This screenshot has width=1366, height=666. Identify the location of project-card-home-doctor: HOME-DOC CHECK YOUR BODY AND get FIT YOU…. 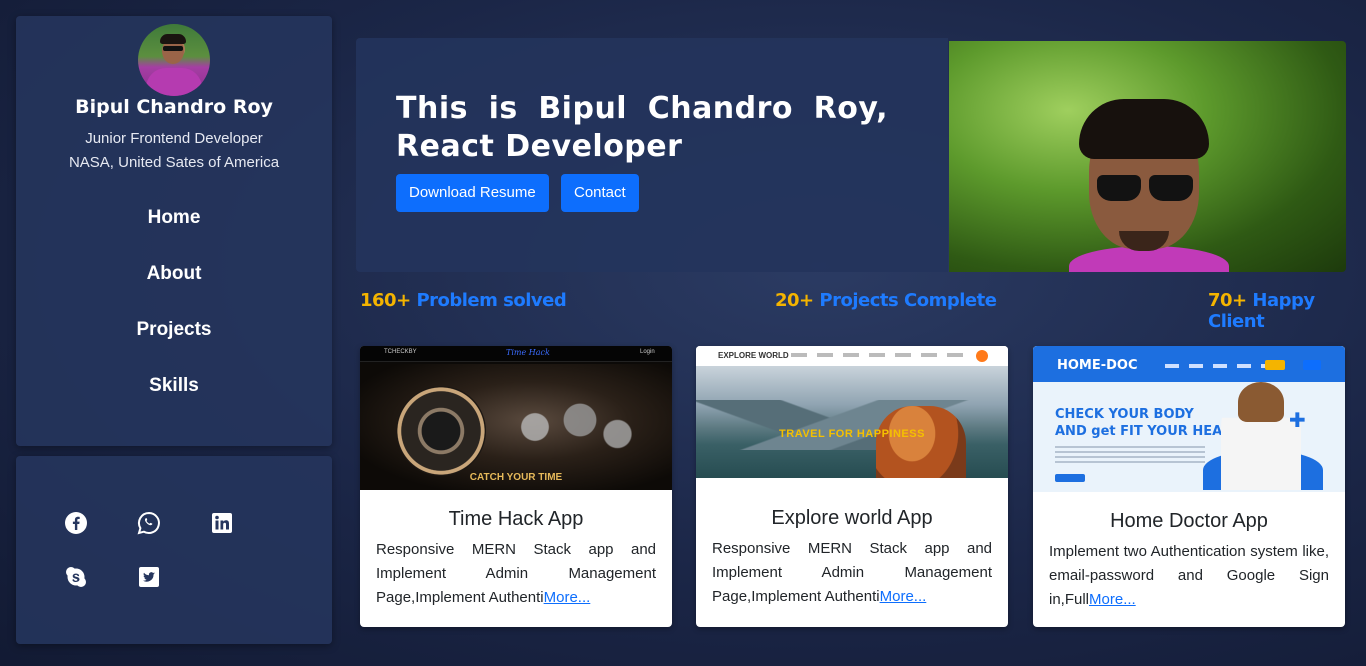
(1189, 486).